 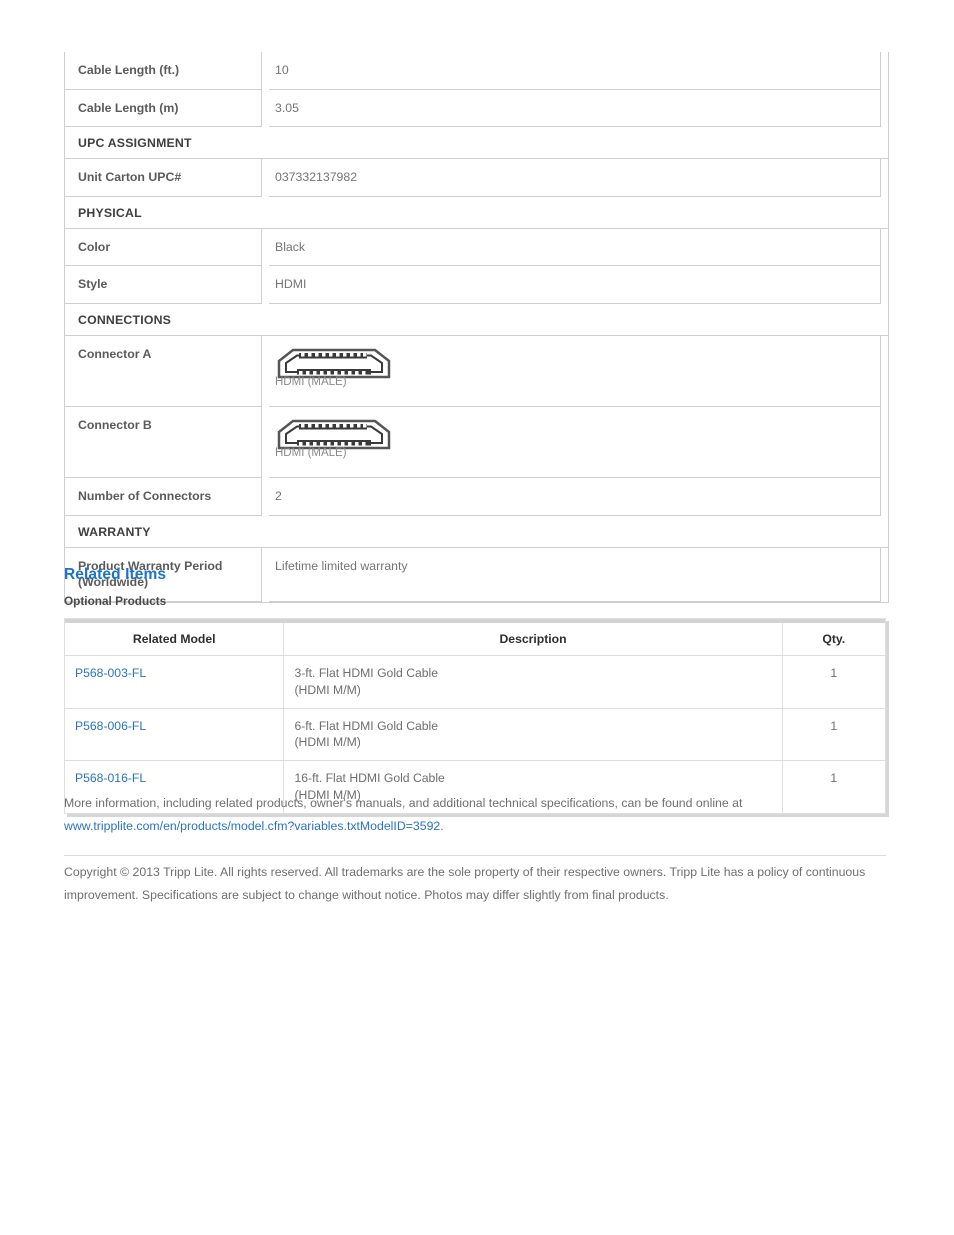 I want to click on spec-label: Unit Carton UPC#, so click(x=163, y=178).